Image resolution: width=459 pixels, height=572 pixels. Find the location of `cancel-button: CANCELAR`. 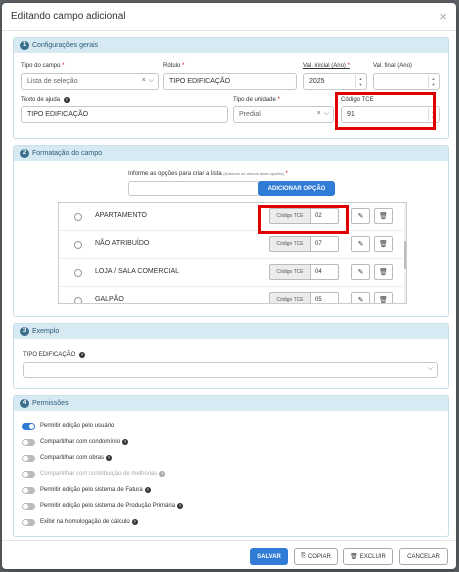

cancel-button: CANCELAR is located at coordinates (423, 556).